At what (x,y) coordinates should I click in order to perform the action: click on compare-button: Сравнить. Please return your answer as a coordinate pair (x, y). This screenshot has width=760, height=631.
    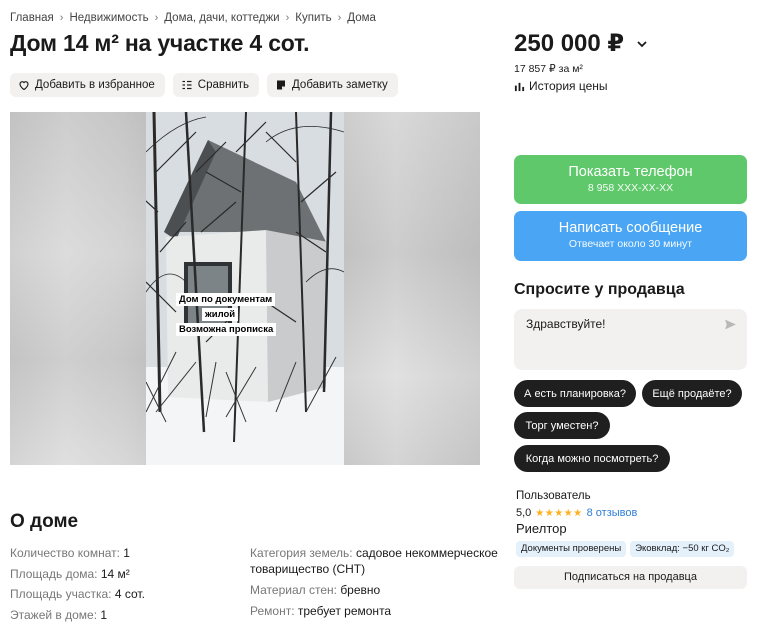
    Looking at the image, I should click on (216, 85).